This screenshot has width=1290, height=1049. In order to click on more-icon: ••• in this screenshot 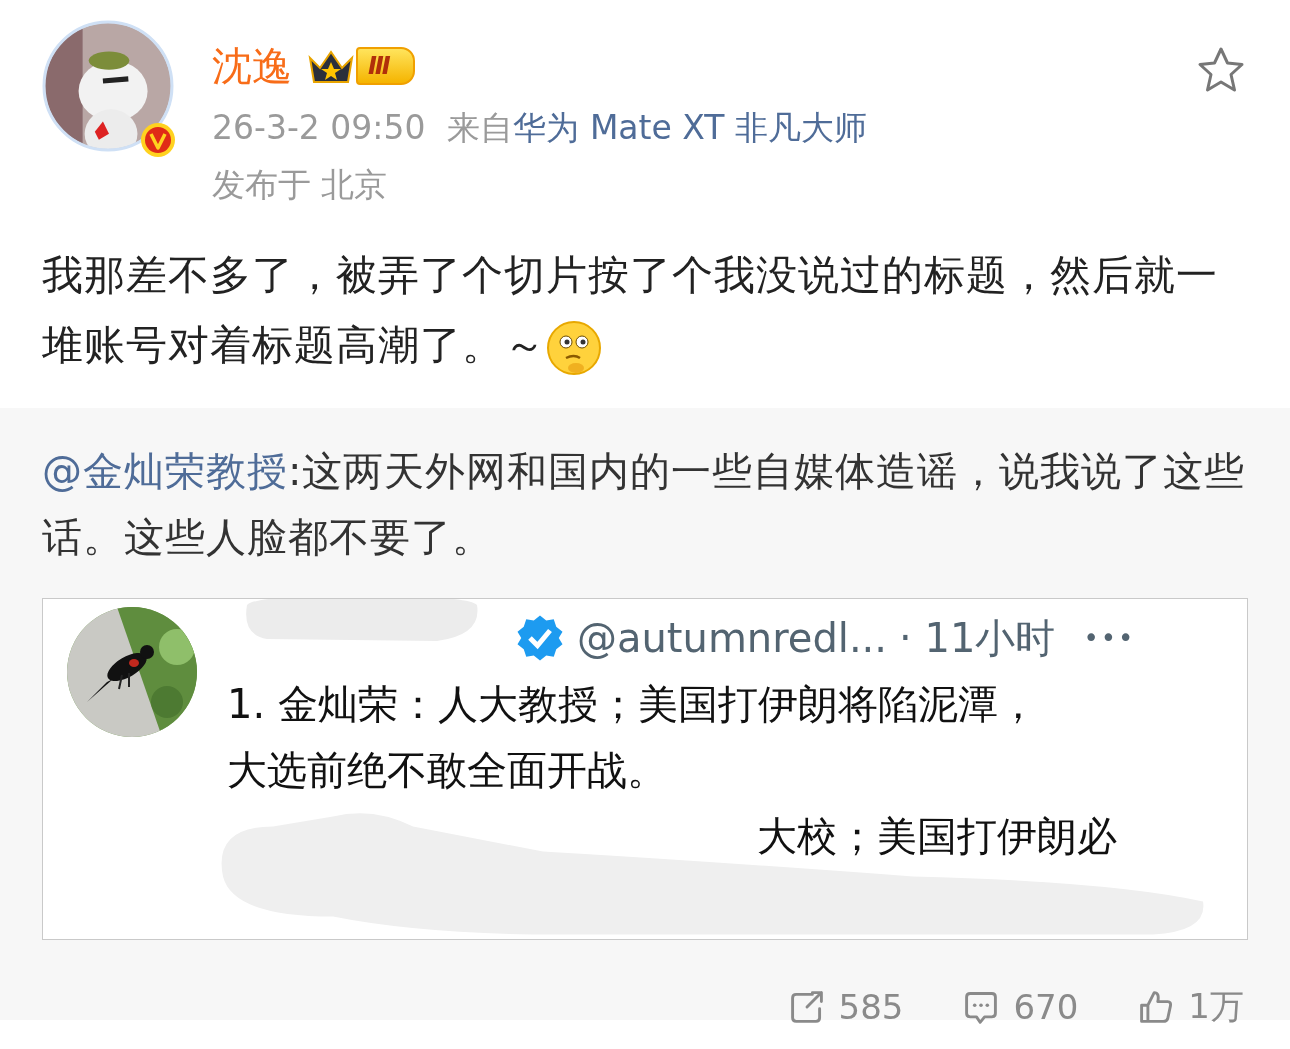, I will do `click(1109, 638)`.